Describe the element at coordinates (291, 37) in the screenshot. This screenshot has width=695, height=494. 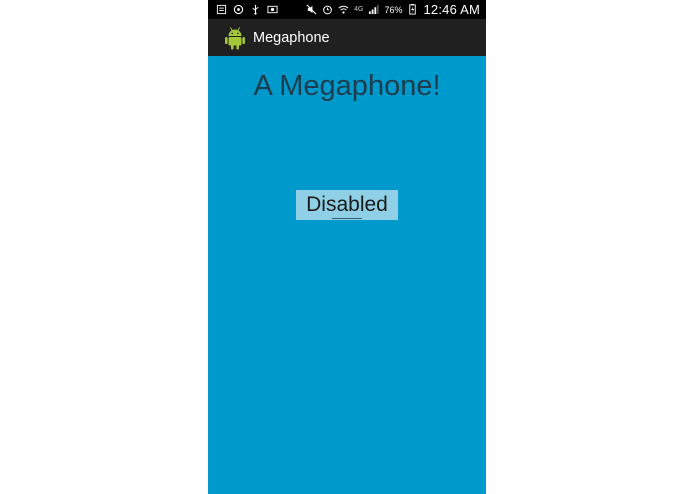
I see `app-title: Megaphone` at that location.